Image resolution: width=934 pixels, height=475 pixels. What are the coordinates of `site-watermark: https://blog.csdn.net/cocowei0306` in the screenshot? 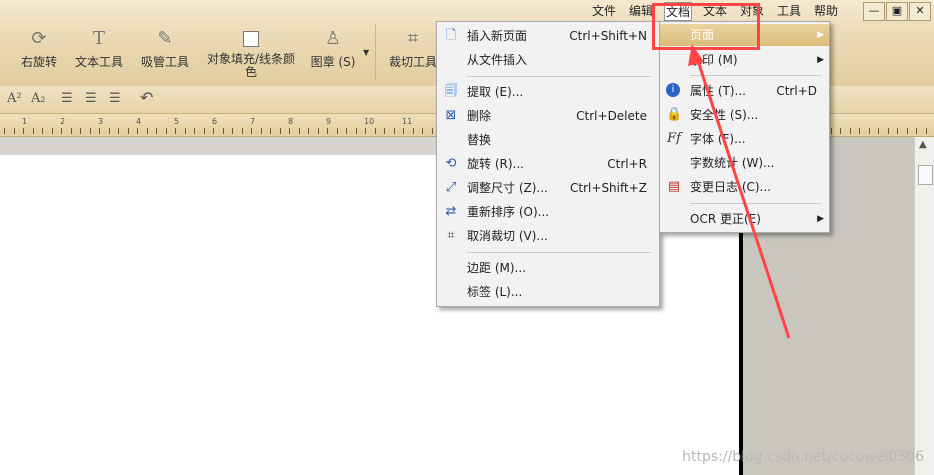 It's located at (803, 457).